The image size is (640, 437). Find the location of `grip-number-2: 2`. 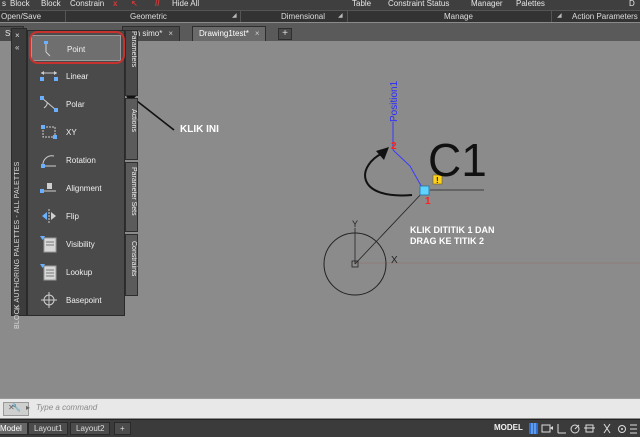

grip-number-2: 2 is located at coordinates (394, 146).